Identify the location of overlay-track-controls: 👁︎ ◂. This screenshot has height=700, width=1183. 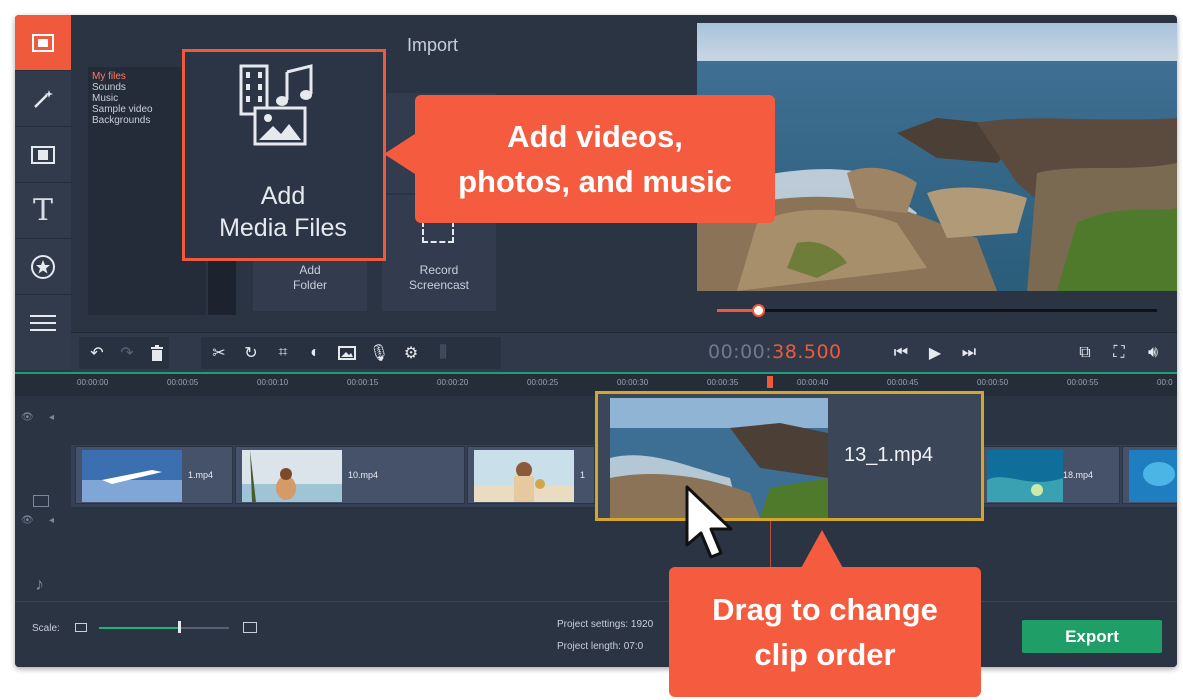
(43, 421).